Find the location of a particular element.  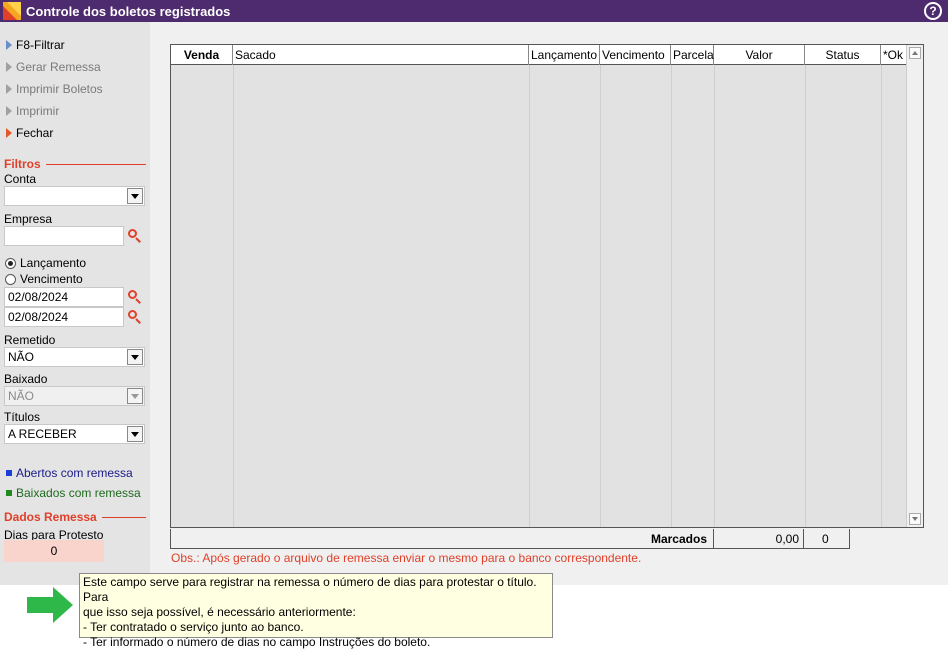

company-label: Empresa is located at coordinates (28, 219).